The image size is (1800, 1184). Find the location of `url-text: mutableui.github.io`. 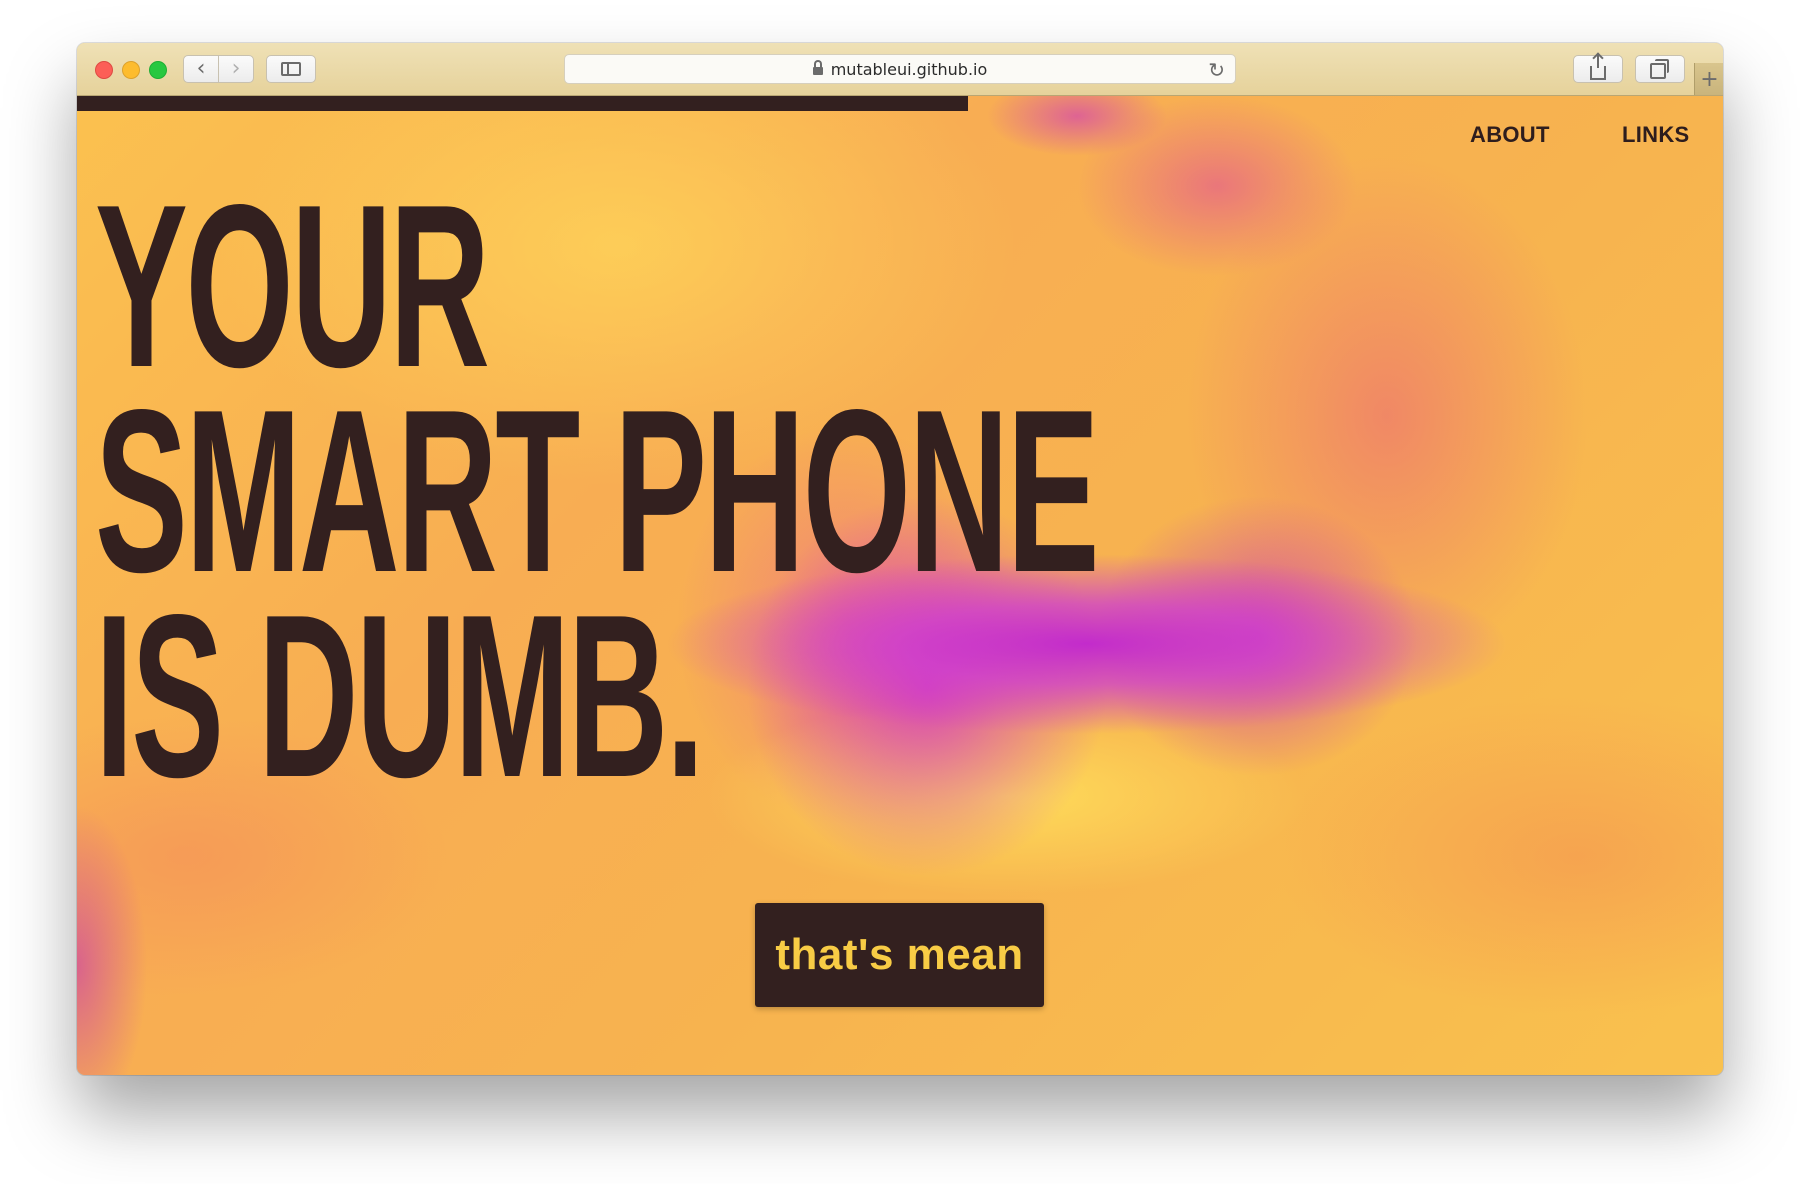

url-text: mutableui.github.io is located at coordinates (909, 69).